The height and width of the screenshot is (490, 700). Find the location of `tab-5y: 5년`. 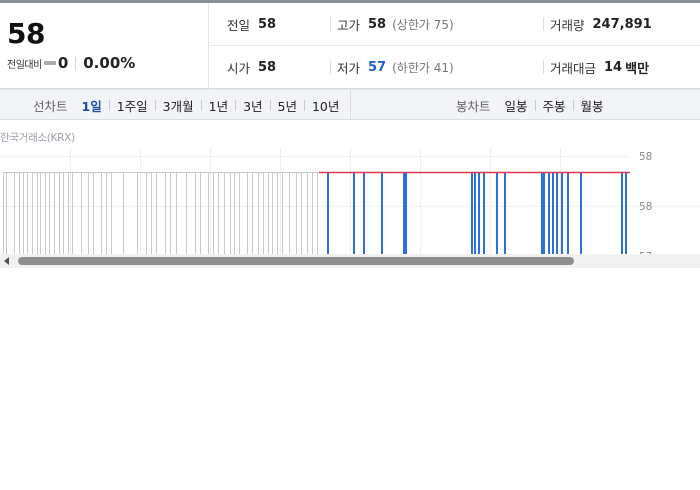

tab-5y: 5년 is located at coordinates (287, 105).